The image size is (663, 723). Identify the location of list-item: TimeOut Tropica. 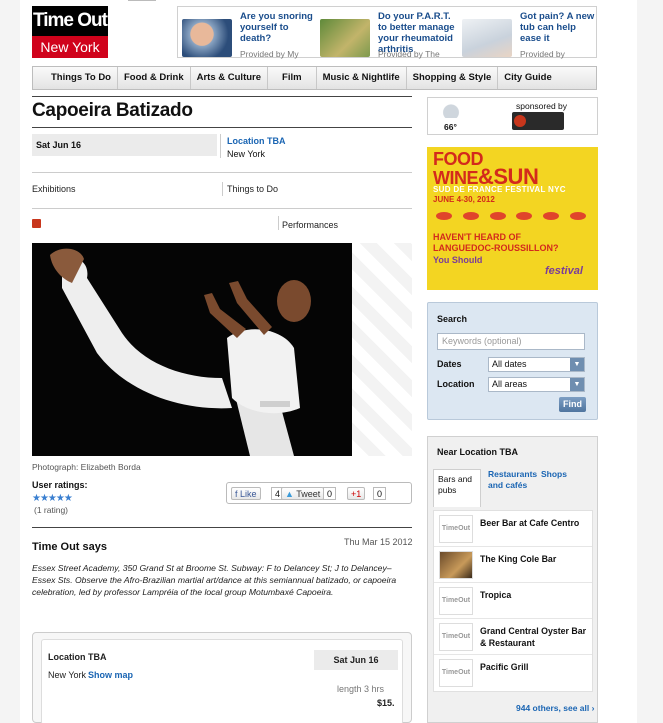
(513, 601).